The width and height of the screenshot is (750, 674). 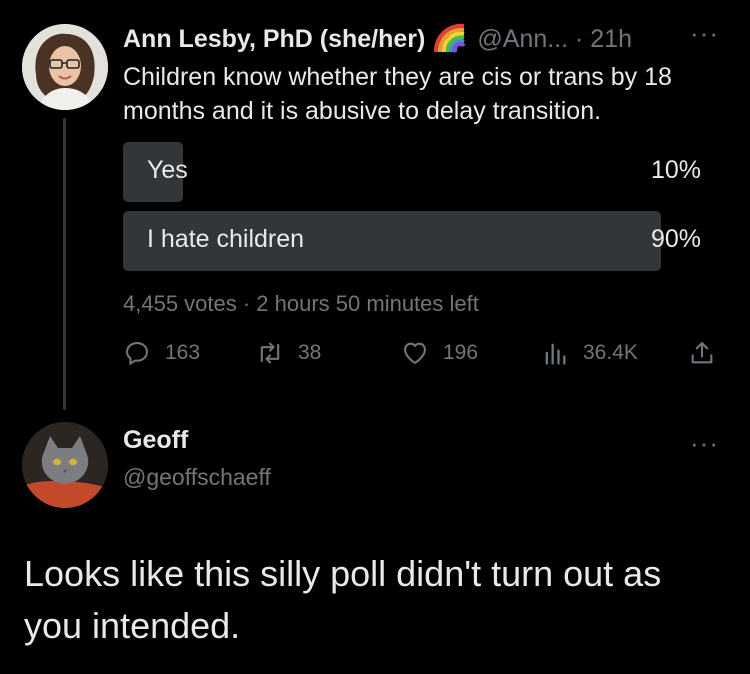 I want to click on poll-option-label: I hate children, so click(x=226, y=239).